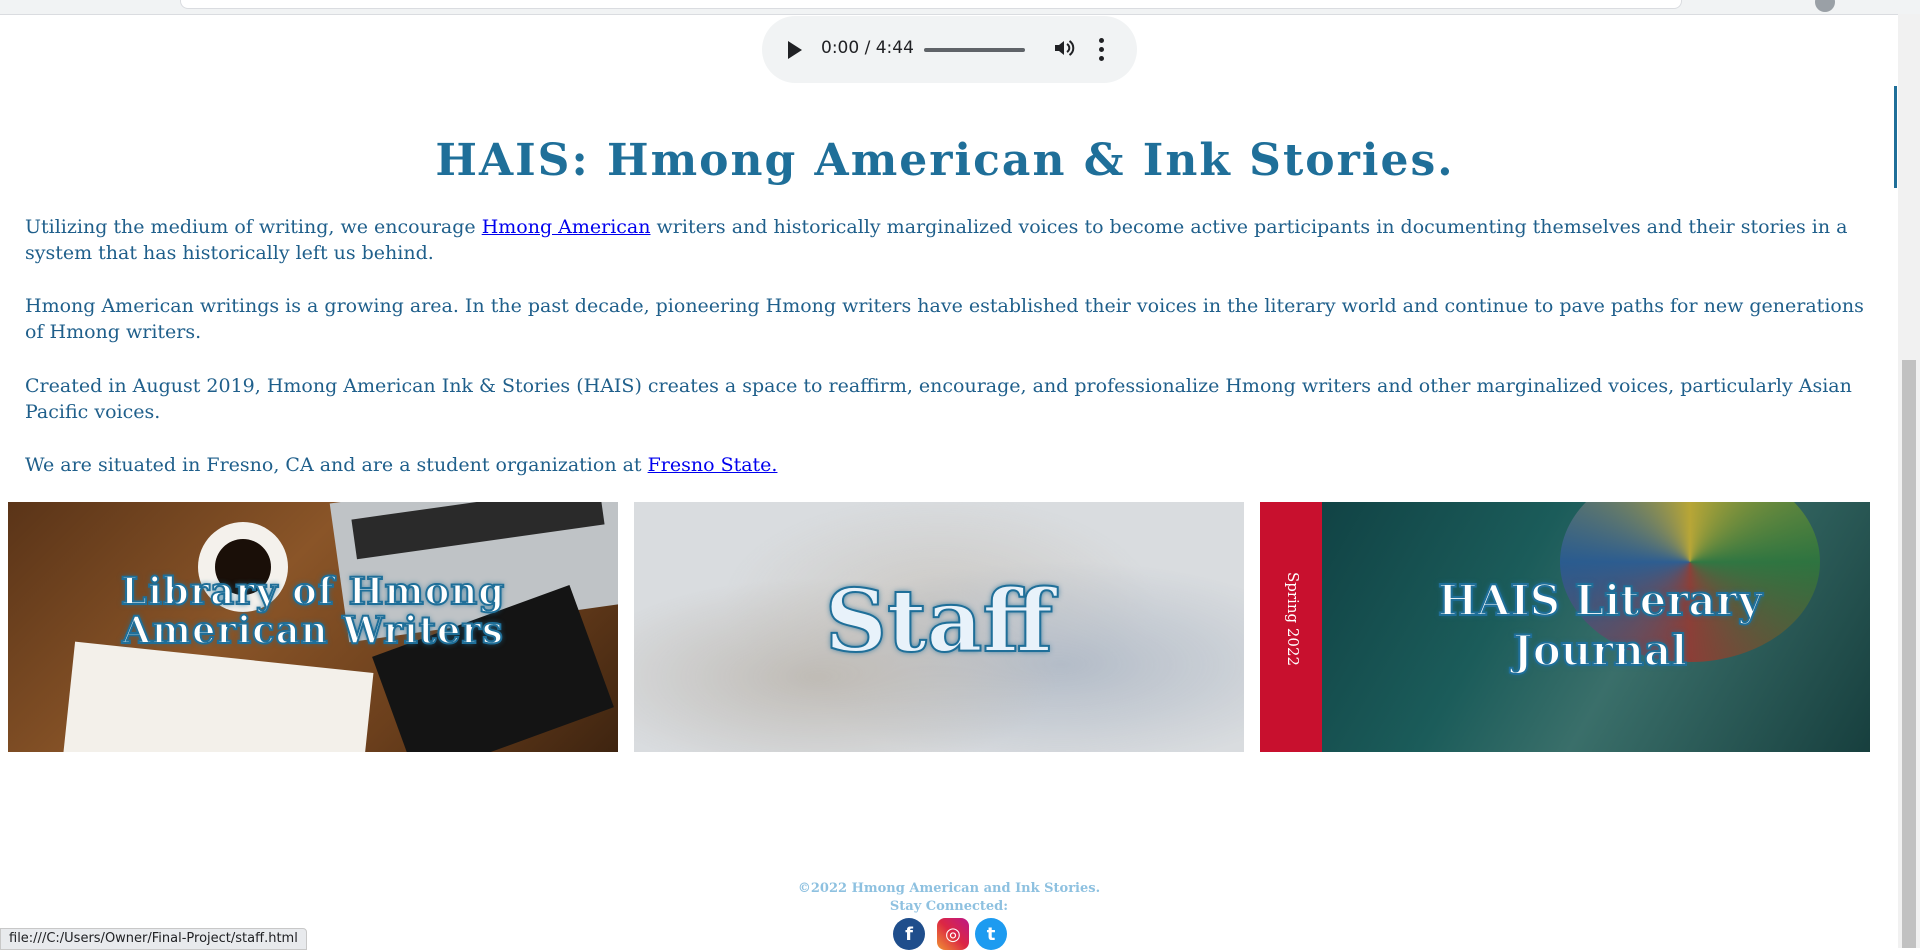 Image resolution: width=1920 pixels, height=950 pixels. What do you see at coordinates (218, 696) in the screenshot?
I see `notebook-image` at bounding box center [218, 696].